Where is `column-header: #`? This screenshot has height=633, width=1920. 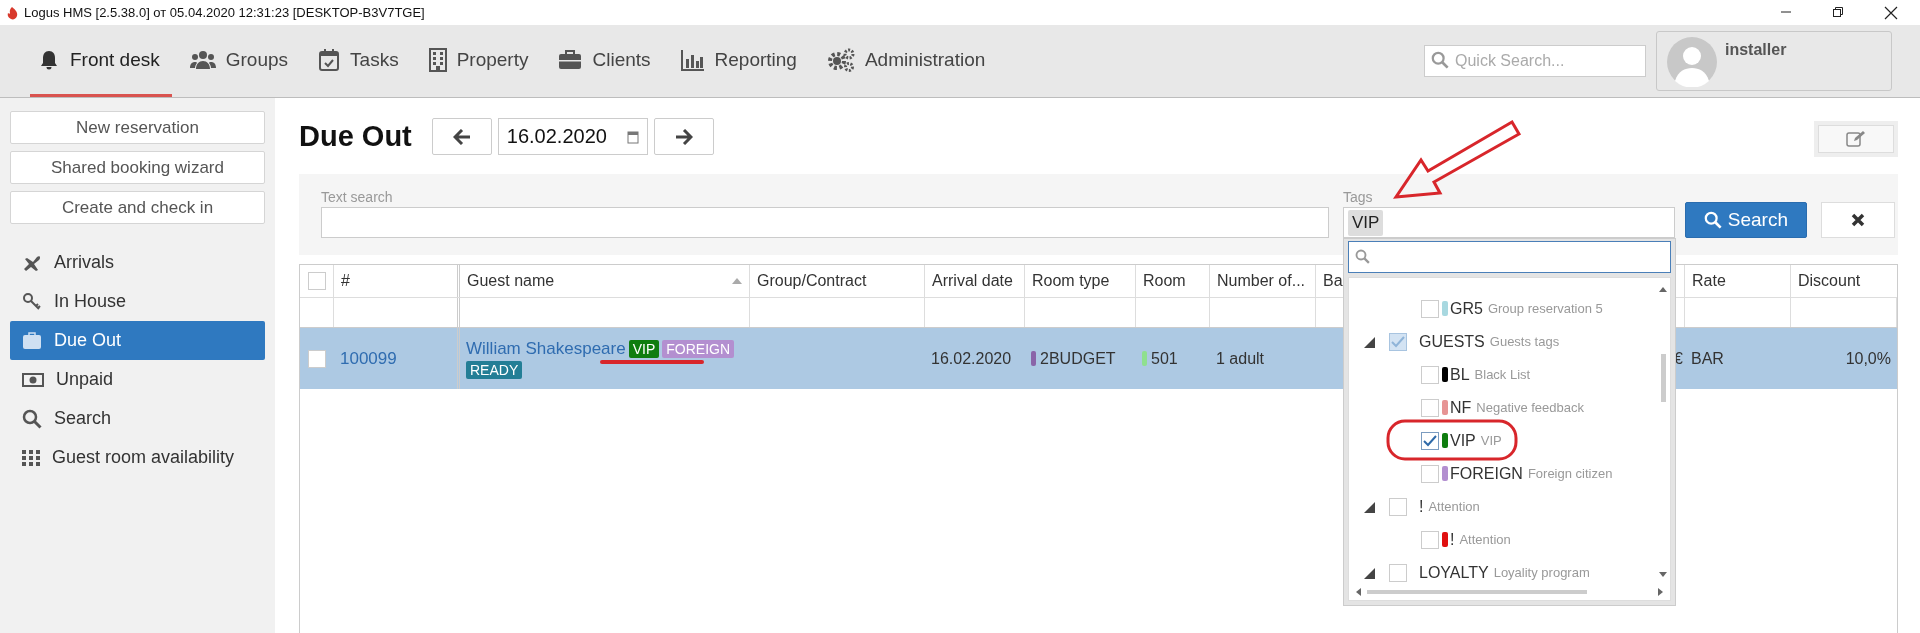 column-header: # is located at coordinates (345, 281).